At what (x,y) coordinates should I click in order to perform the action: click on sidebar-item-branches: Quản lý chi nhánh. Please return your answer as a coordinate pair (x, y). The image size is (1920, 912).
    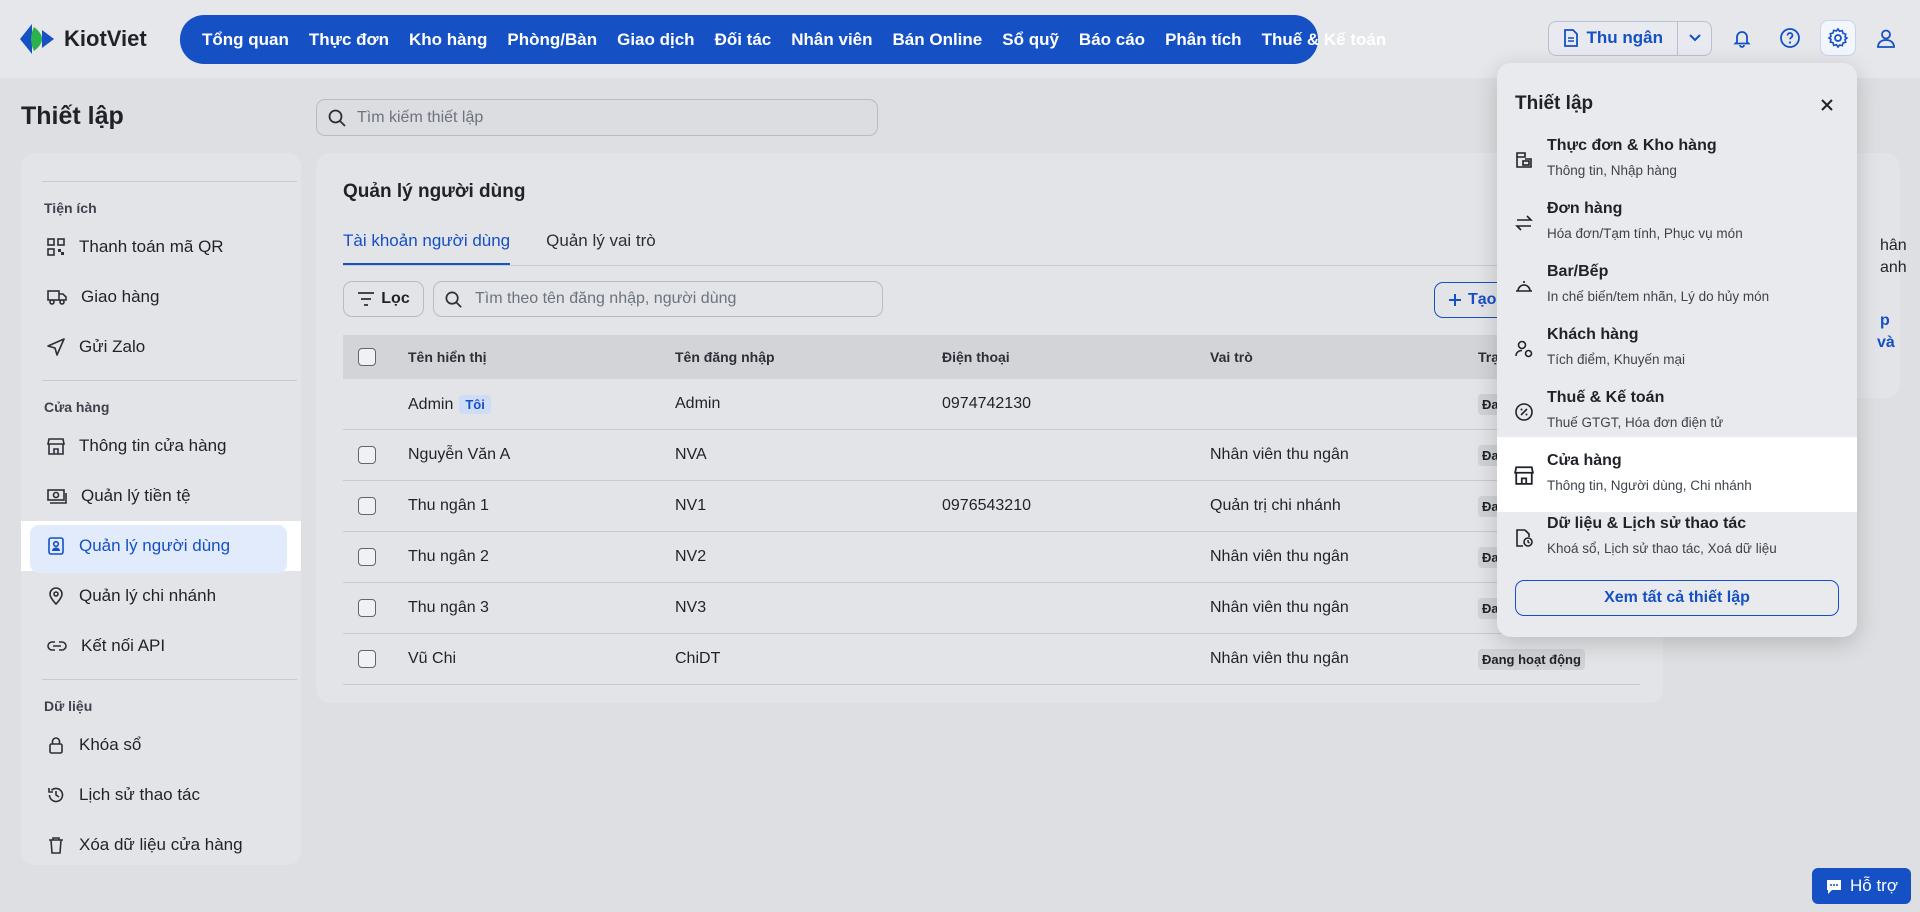
    Looking at the image, I should click on (161, 596).